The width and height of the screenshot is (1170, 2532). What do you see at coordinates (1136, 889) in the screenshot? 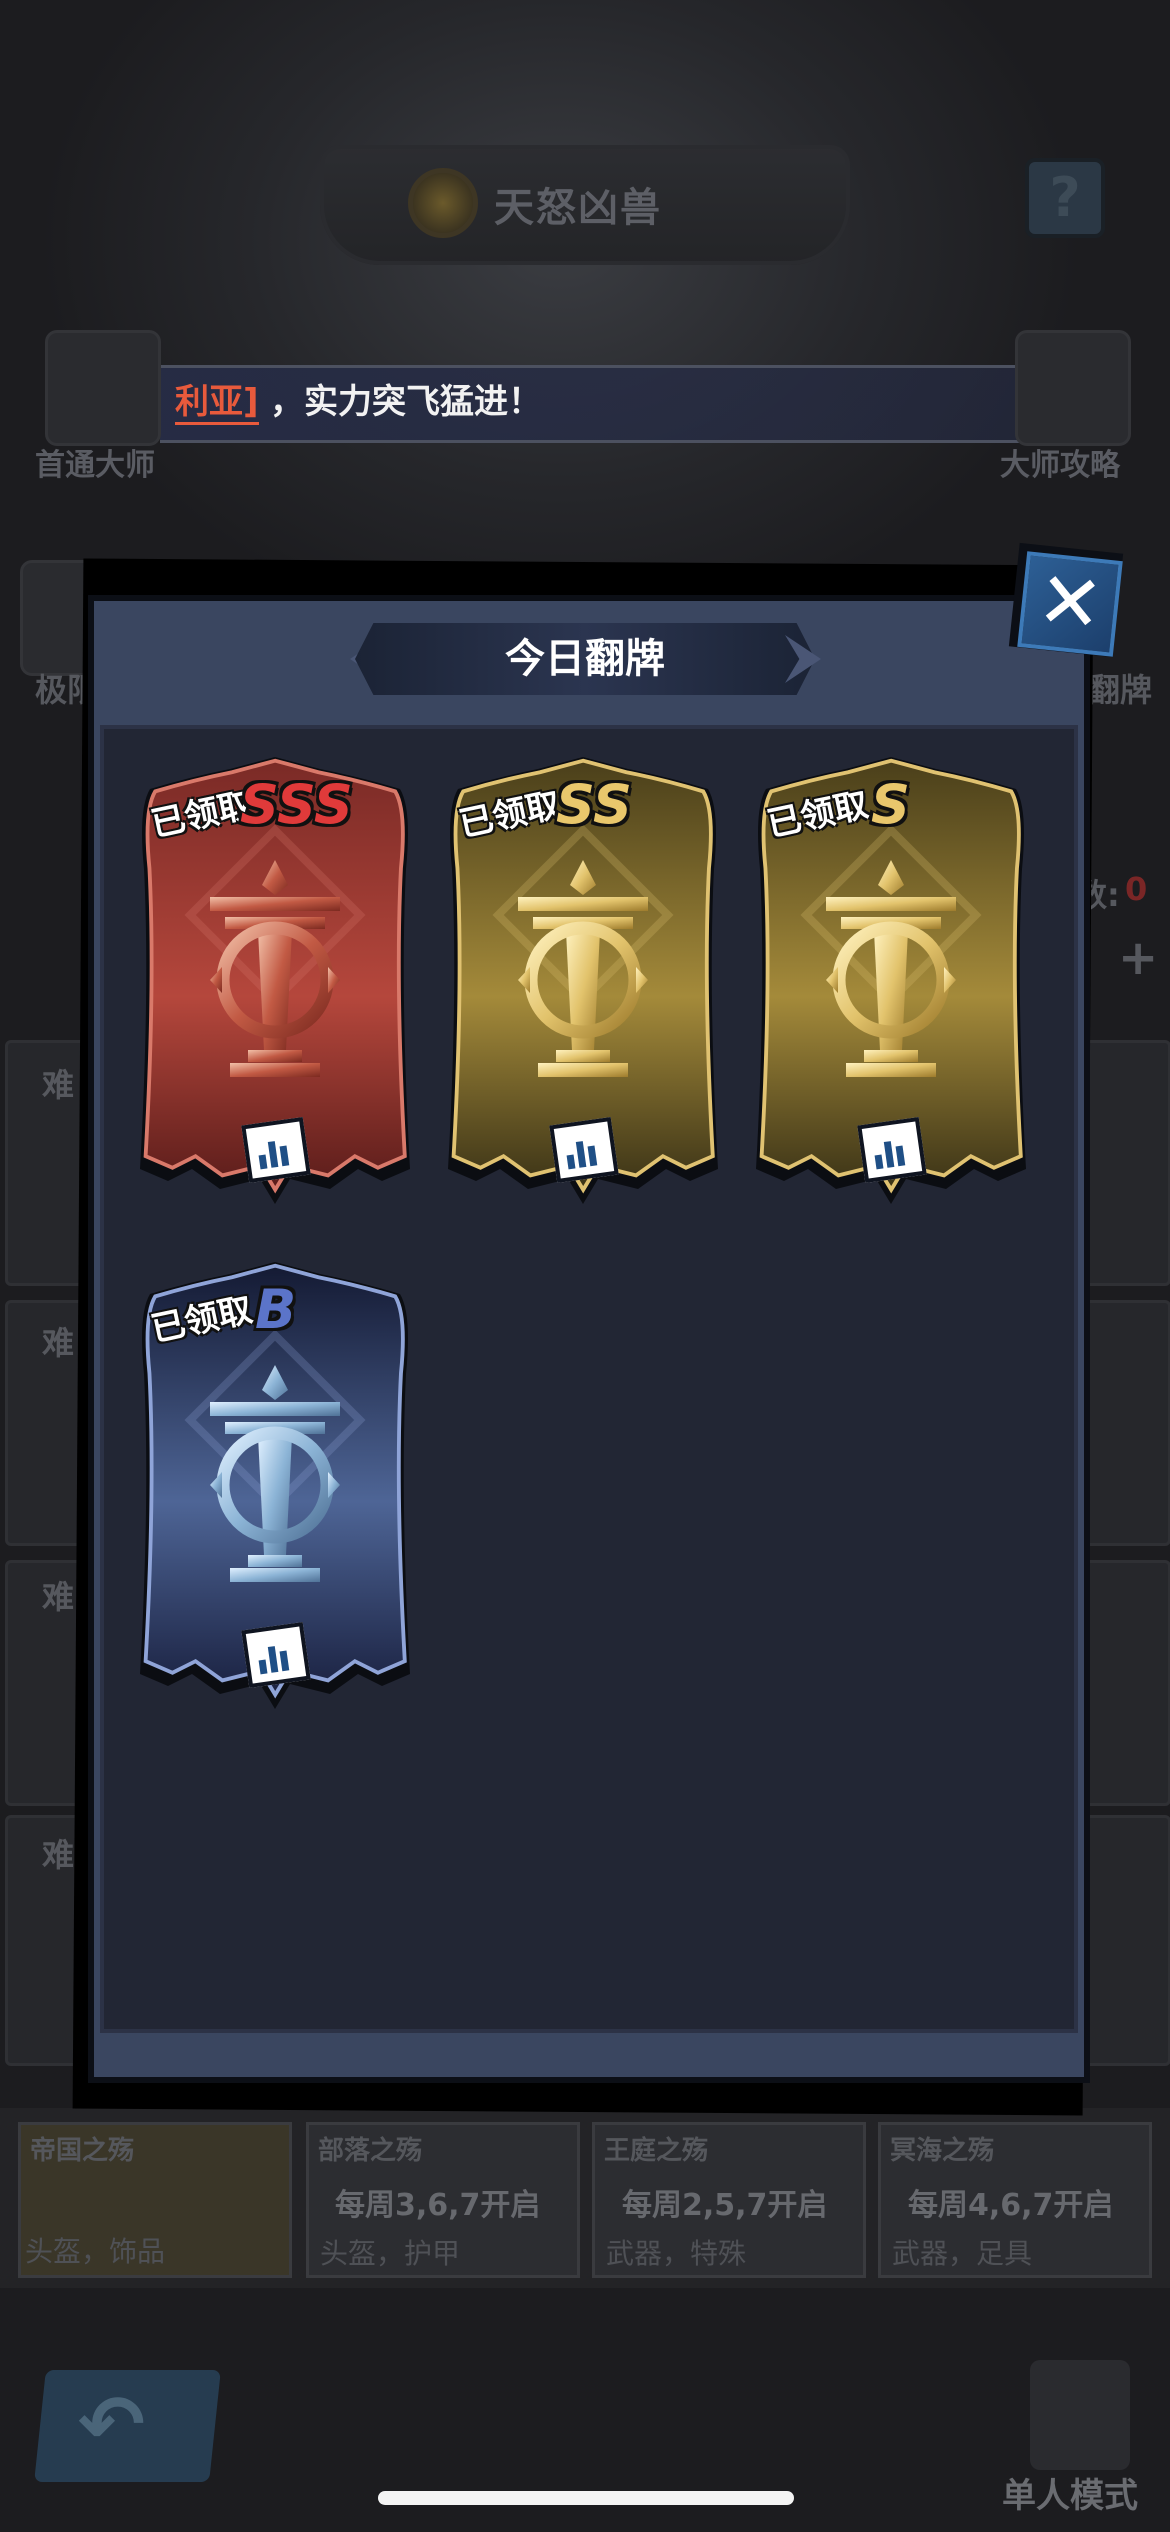
I see `count-value: 0` at bounding box center [1136, 889].